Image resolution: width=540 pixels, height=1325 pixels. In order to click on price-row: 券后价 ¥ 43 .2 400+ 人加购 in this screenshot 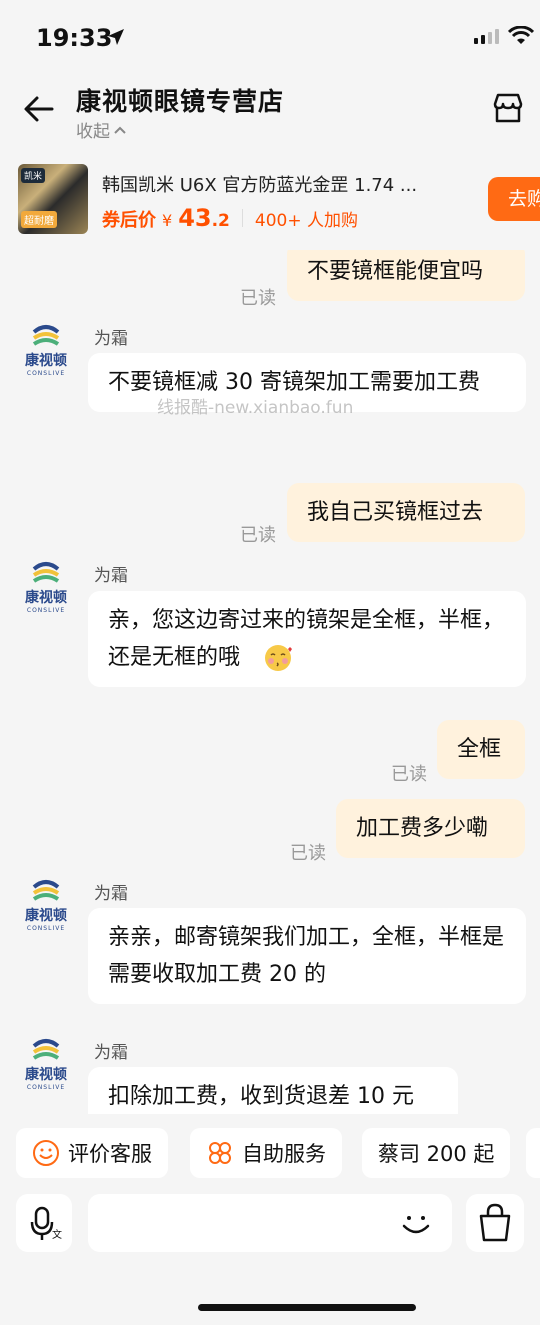, I will do `click(230, 218)`.